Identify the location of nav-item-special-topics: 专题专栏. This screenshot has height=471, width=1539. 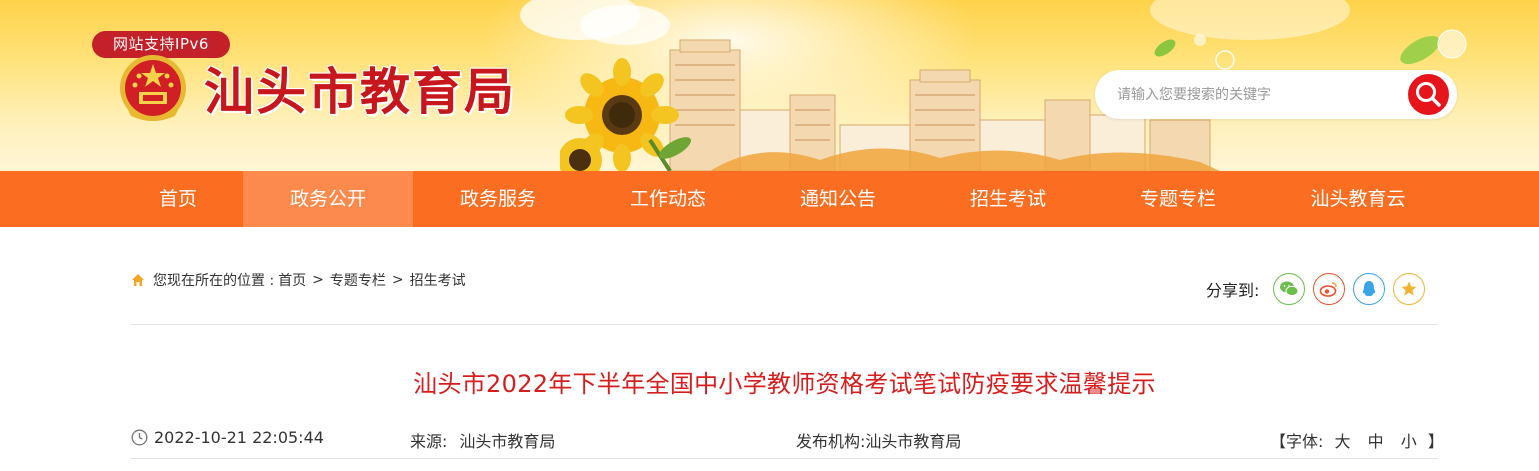
(1178, 199).